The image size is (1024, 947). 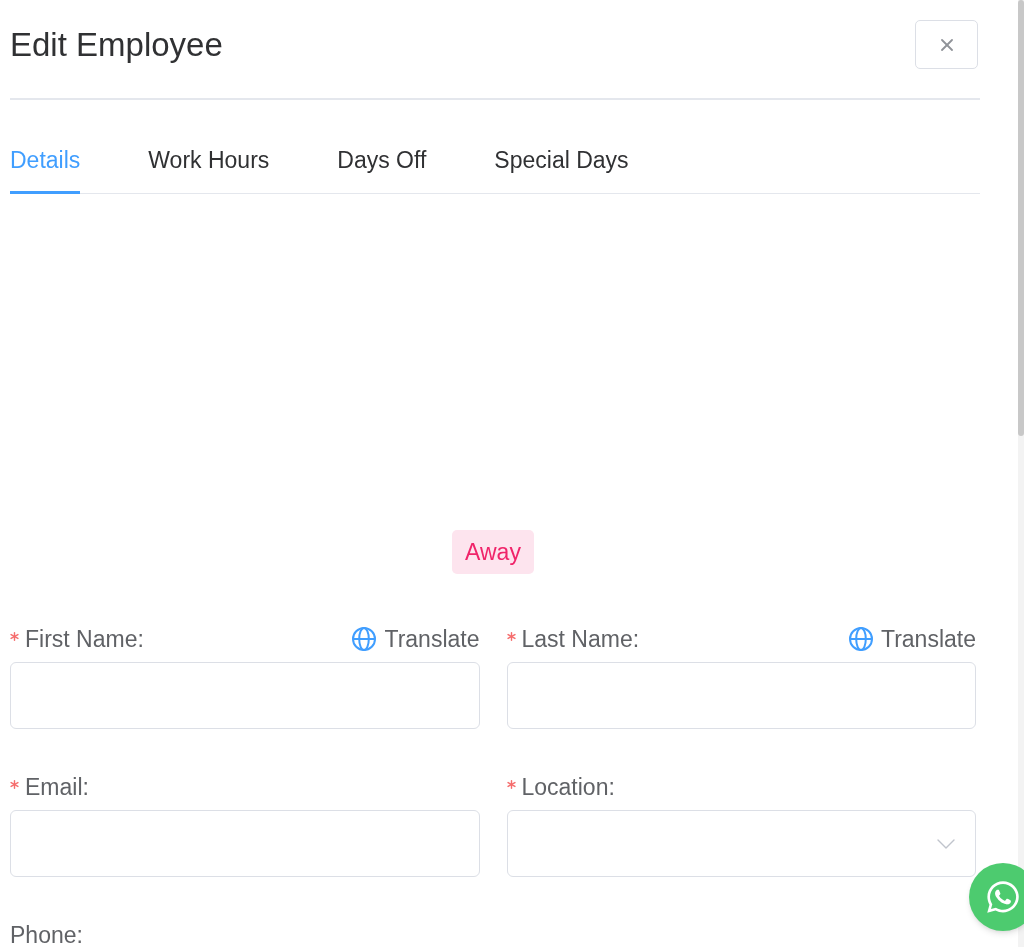 I want to click on field-label: Email:, so click(x=57, y=787).